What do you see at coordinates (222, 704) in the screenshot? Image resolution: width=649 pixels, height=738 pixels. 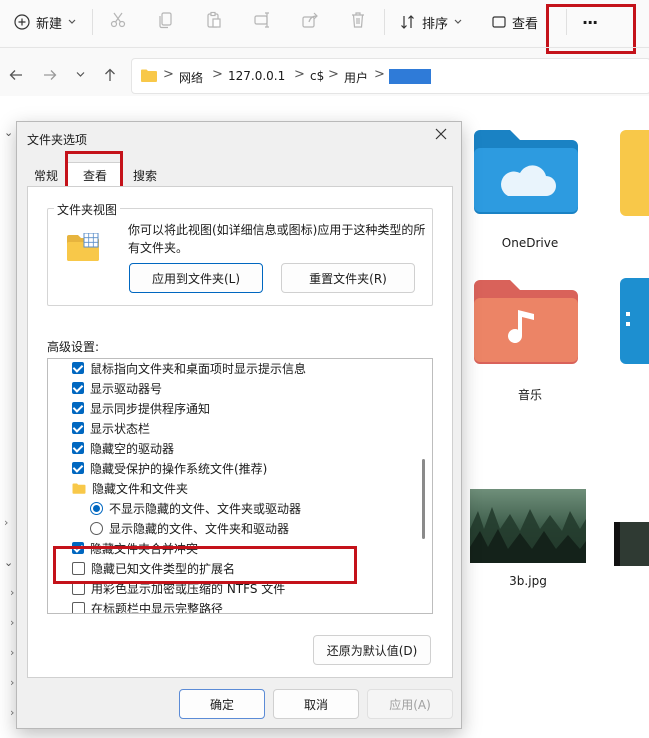 I see `ok-button: 确定` at bounding box center [222, 704].